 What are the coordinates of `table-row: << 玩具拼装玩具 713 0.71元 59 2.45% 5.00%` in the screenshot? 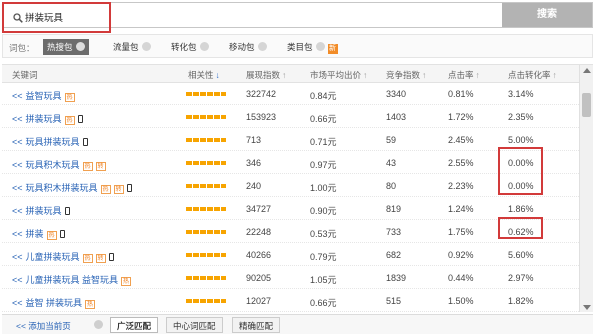 It's located at (290, 140).